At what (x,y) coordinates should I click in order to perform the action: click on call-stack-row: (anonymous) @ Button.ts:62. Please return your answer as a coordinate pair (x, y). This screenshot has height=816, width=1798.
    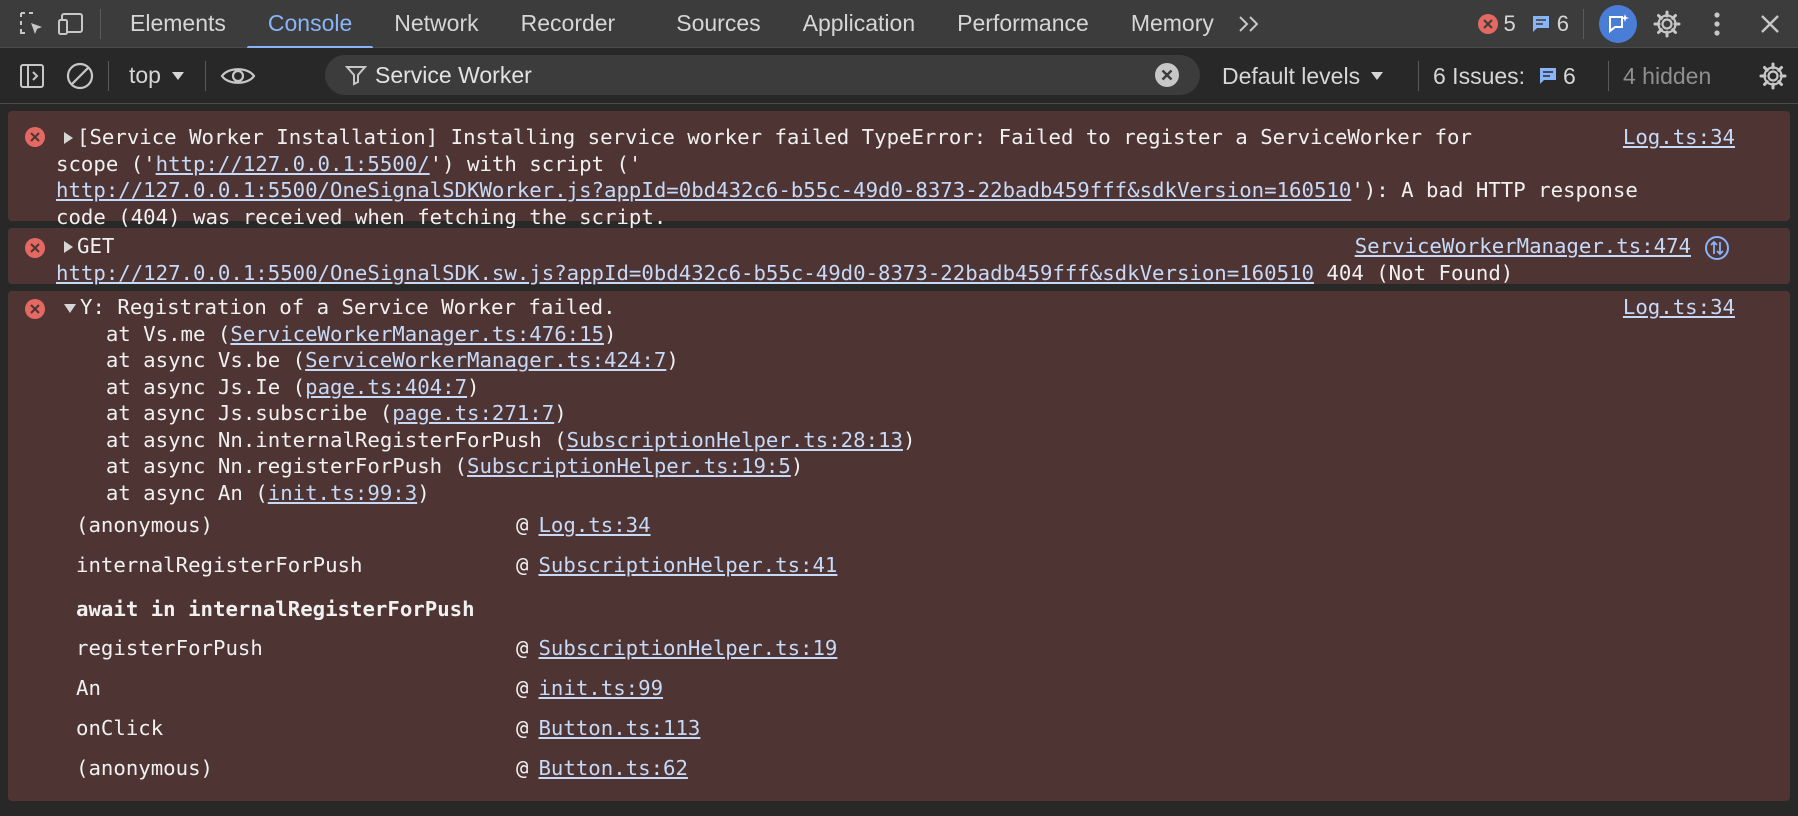
    Looking at the image, I should click on (382, 768).